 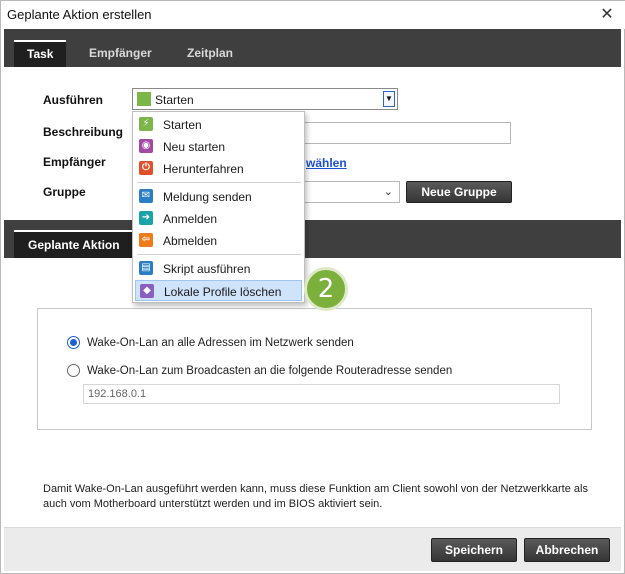 I want to click on description-label: Beschreibung, so click(x=83, y=132).